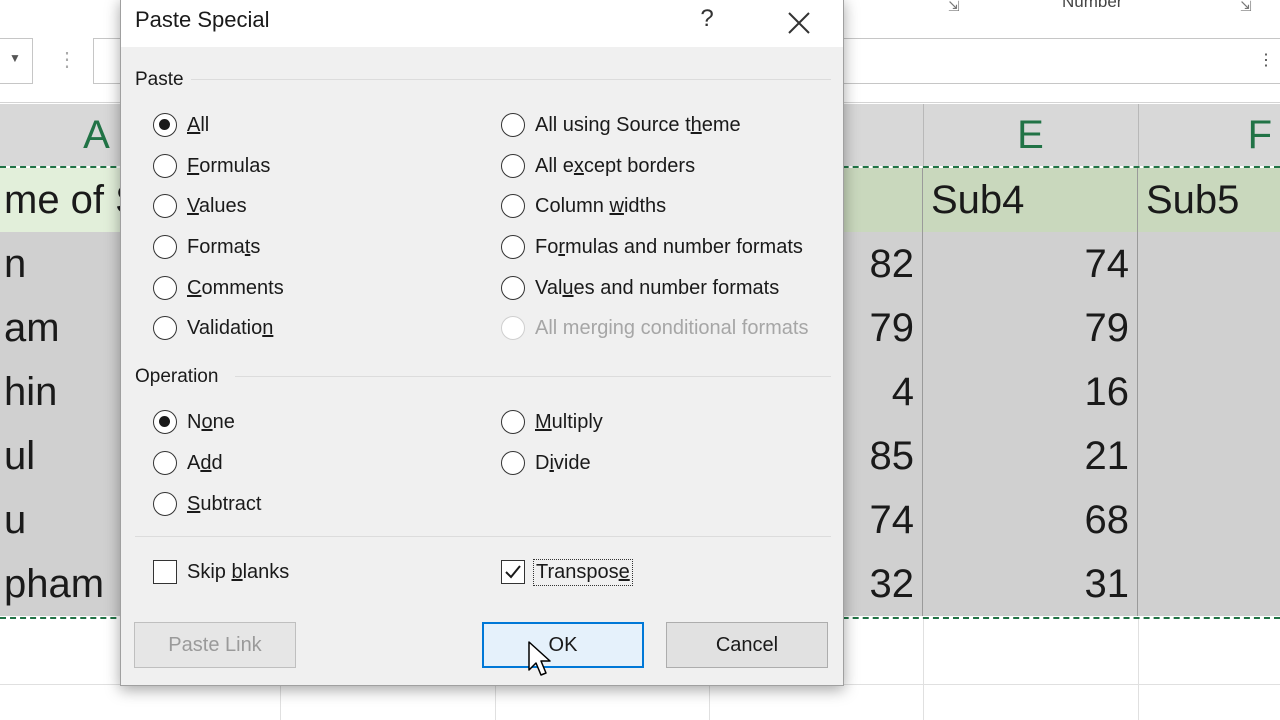  Describe the element at coordinates (1031, 135) in the screenshot. I see `column-header-e: E` at that location.